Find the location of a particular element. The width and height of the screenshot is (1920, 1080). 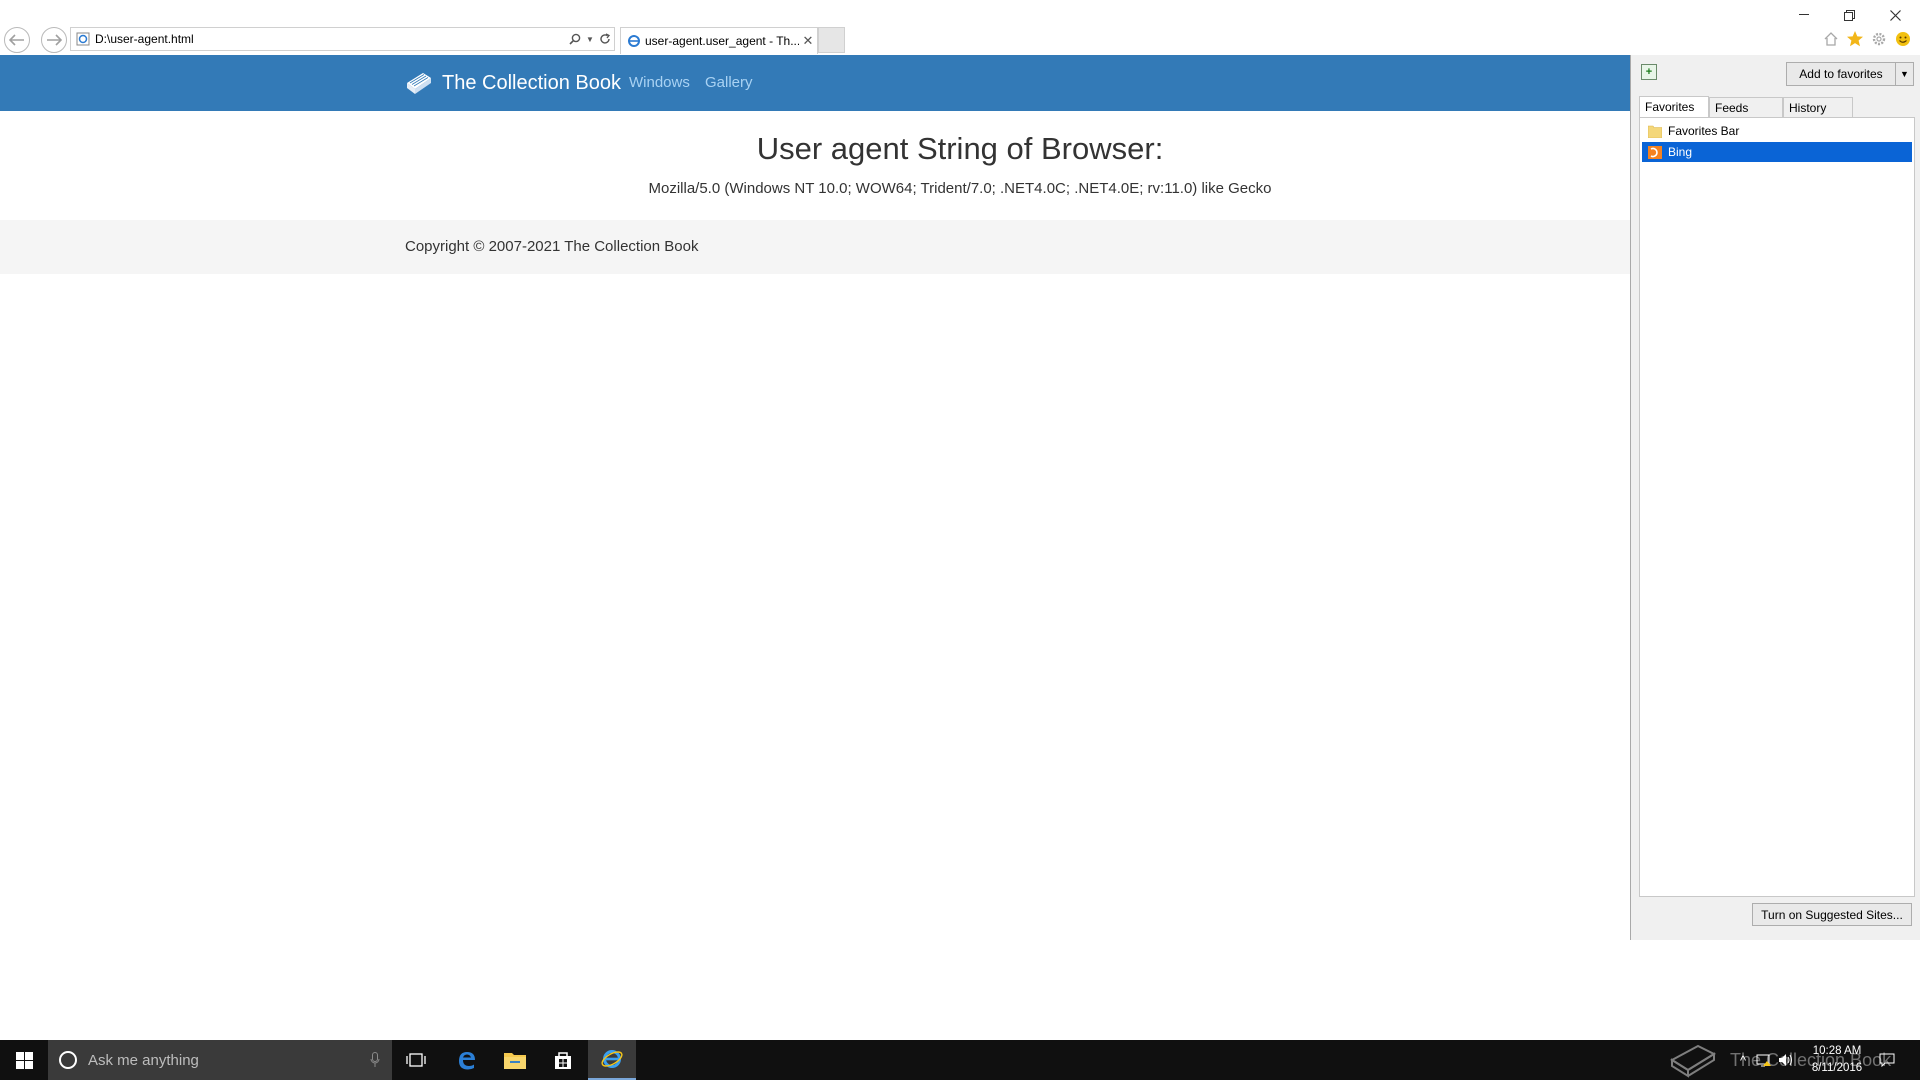

task-view-button is located at coordinates (416, 1060).